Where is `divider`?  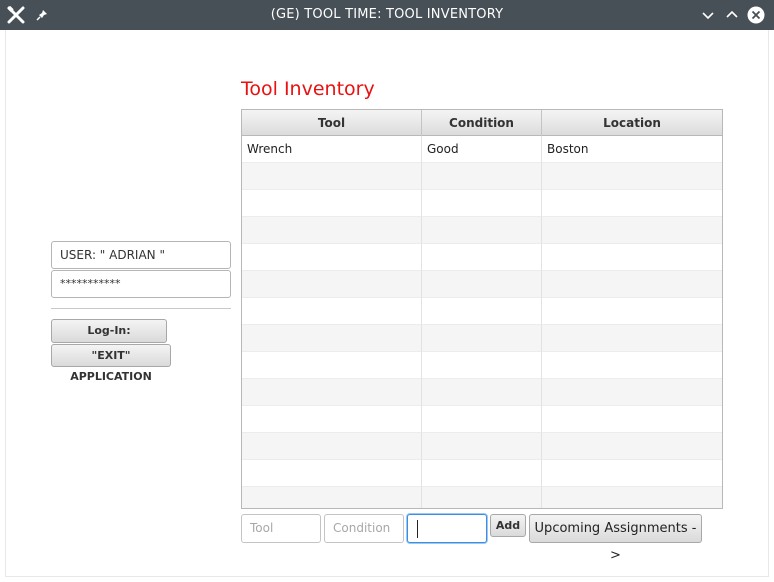
divider is located at coordinates (141, 308).